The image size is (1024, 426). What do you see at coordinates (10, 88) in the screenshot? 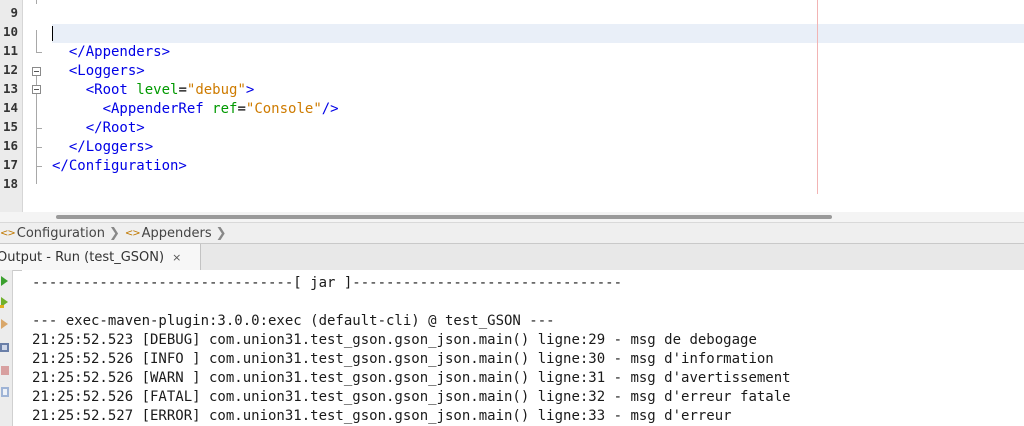
I see `line-number: 13` at bounding box center [10, 88].